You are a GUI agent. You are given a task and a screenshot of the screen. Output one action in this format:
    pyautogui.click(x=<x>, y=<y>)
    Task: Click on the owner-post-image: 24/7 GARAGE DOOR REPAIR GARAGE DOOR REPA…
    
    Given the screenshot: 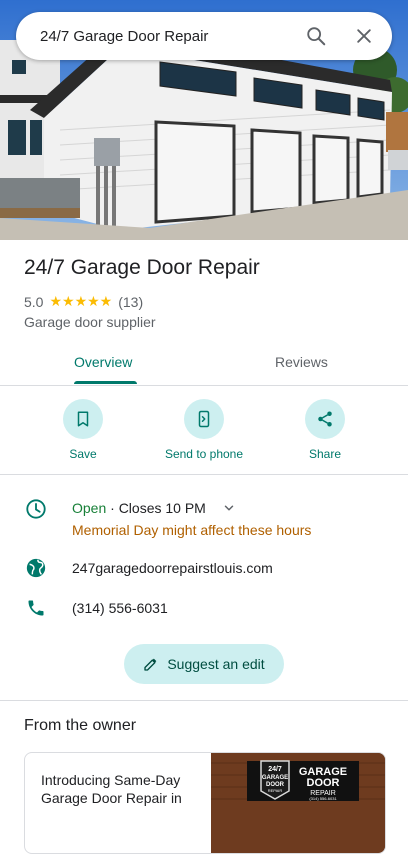 What is the action you would take?
    pyautogui.click(x=298, y=803)
    